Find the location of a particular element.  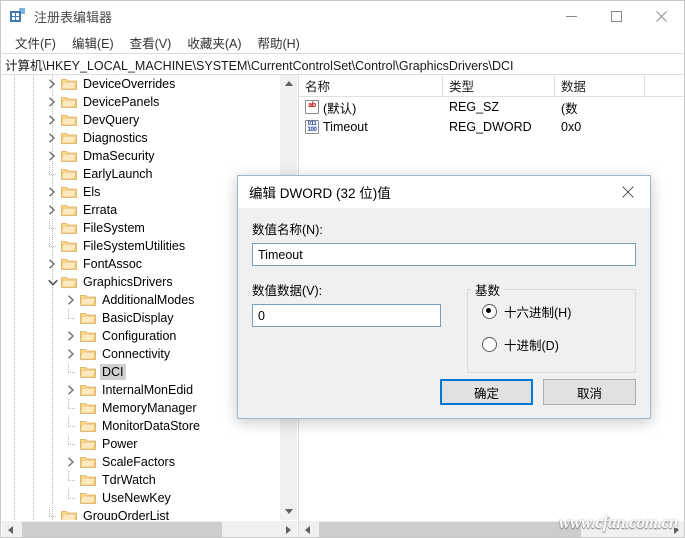

tree-item-label: TdrWatch is located at coordinates (129, 480).